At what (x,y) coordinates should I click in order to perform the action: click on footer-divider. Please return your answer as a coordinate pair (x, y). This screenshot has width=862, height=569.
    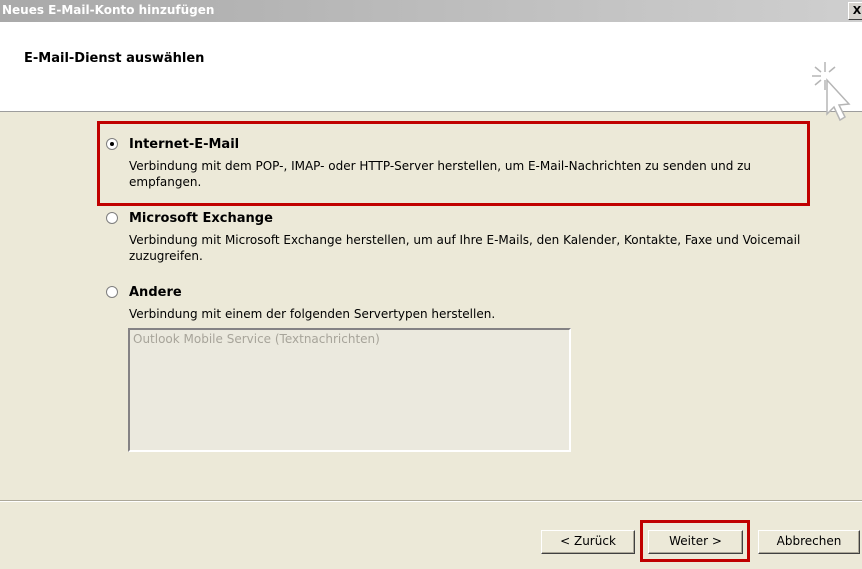
    Looking at the image, I should click on (431, 501).